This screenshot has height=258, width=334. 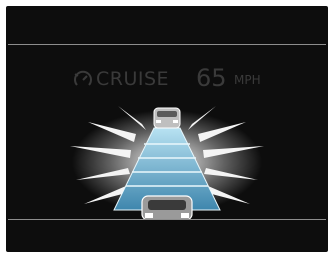 What do you see at coordinates (167, 118) in the screenshot?
I see `lead-vehicle-icon` at bounding box center [167, 118].